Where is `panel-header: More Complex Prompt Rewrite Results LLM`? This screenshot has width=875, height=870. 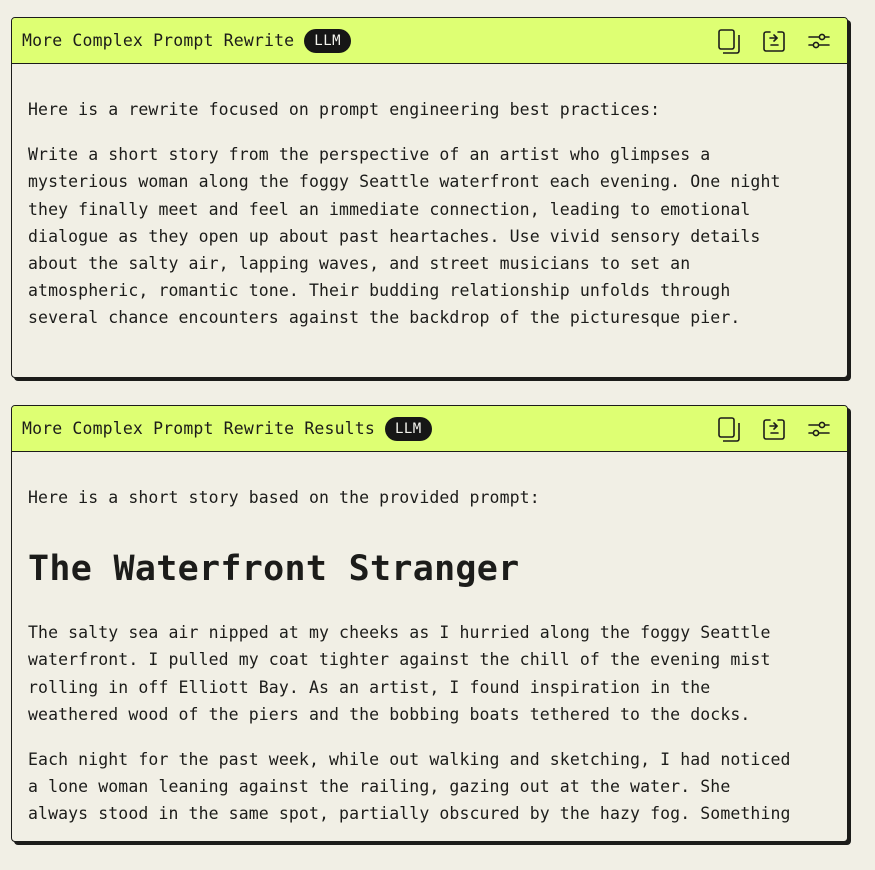 panel-header: More Complex Prompt Rewrite Results LLM is located at coordinates (429, 429).